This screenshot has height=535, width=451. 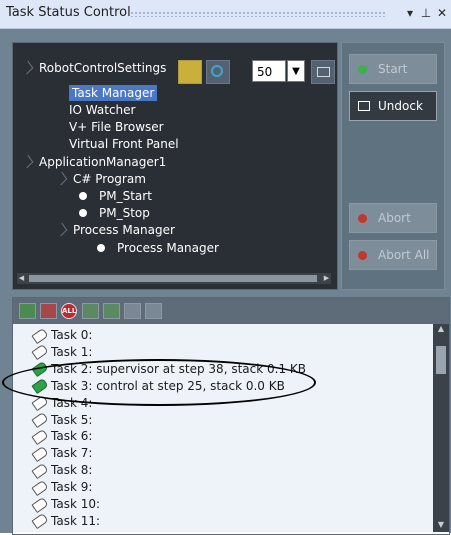 I want to click on task-row: Task 1:, so click(x=62, y=352).